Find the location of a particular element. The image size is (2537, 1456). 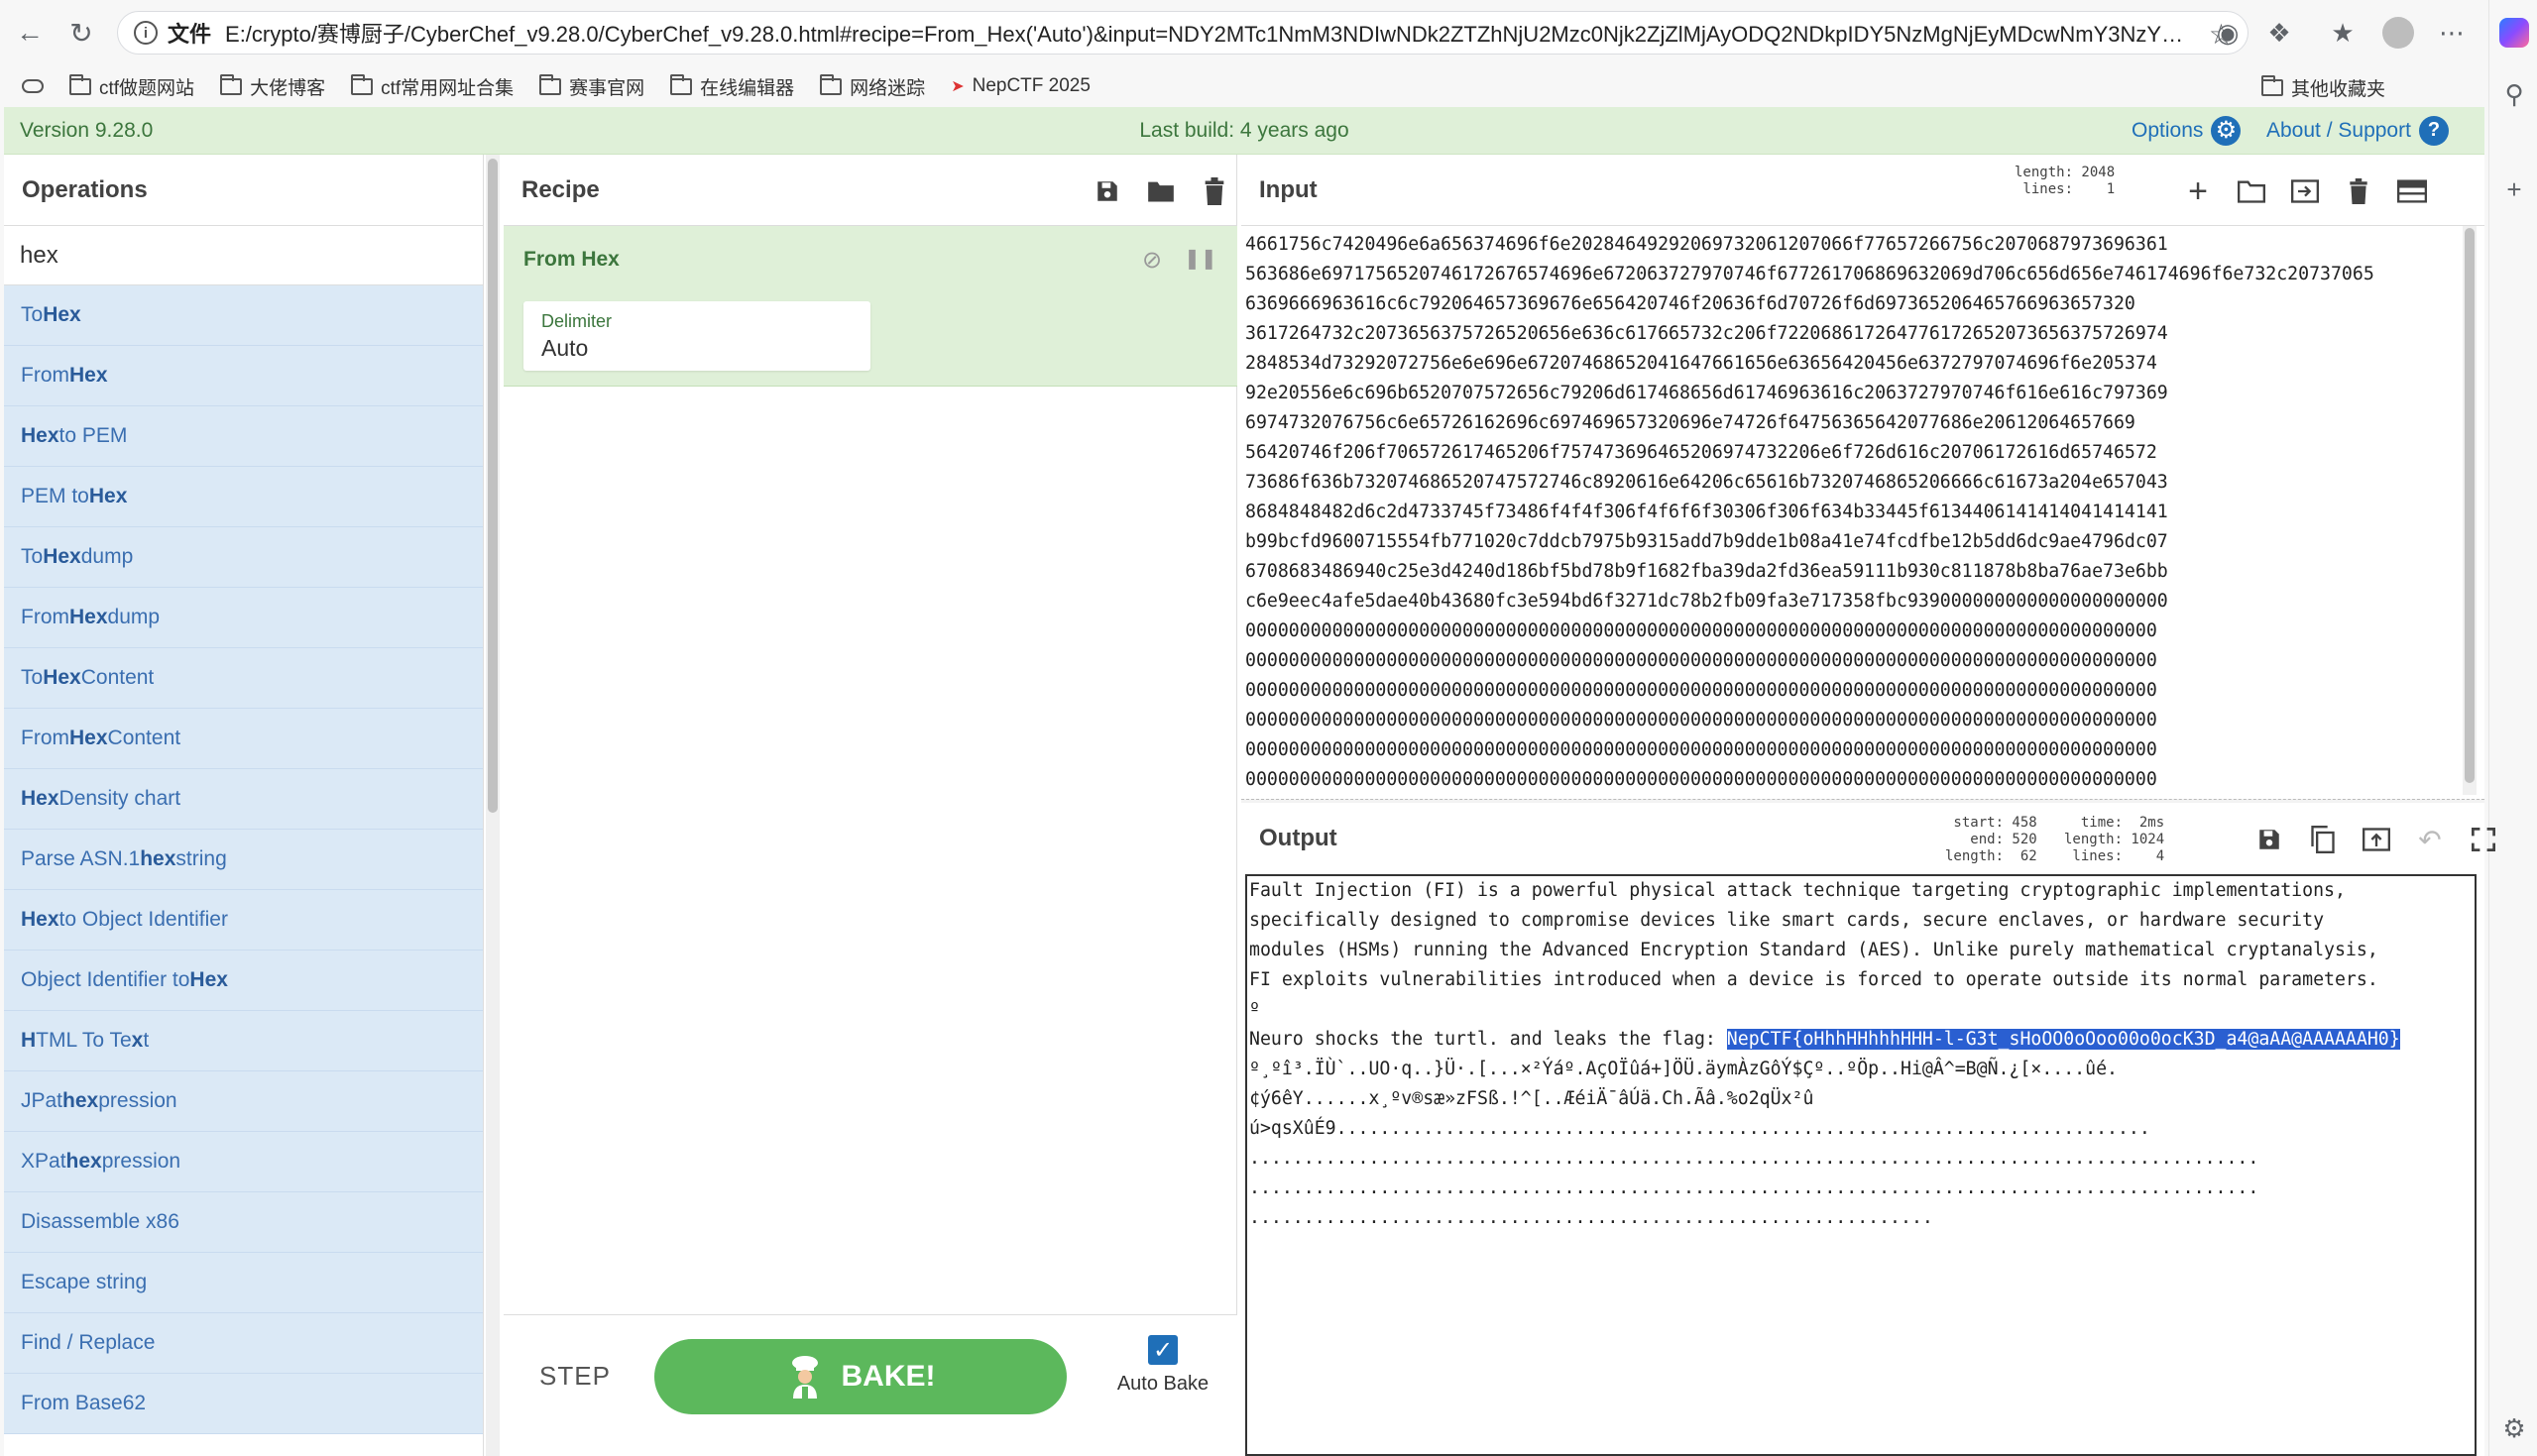

operation-match: H is located at coordinates (29, 1040).